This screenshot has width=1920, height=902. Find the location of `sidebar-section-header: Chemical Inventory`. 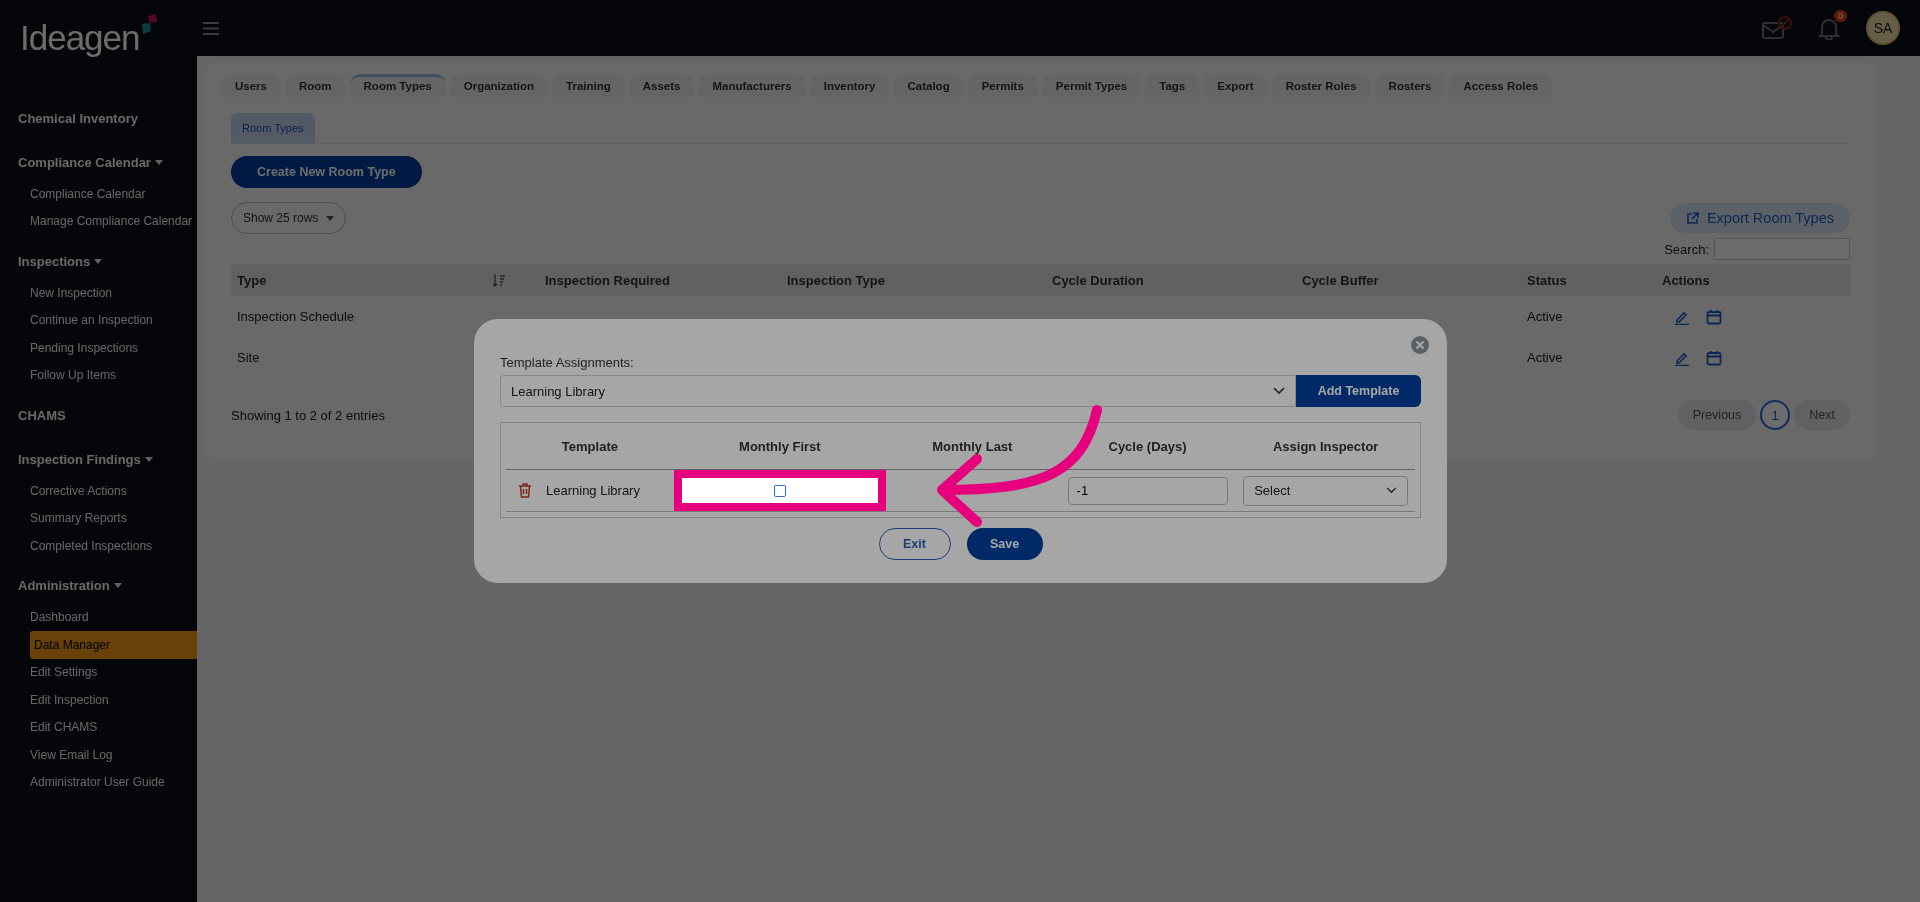

sidebar-section-header: Chemical Inventory is located at coordinates (98, 118).